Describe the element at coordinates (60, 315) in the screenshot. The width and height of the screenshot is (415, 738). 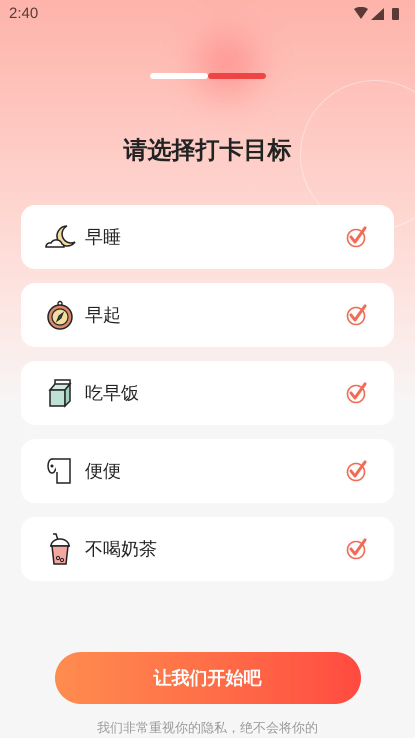
I see `compass-icon` at that location.